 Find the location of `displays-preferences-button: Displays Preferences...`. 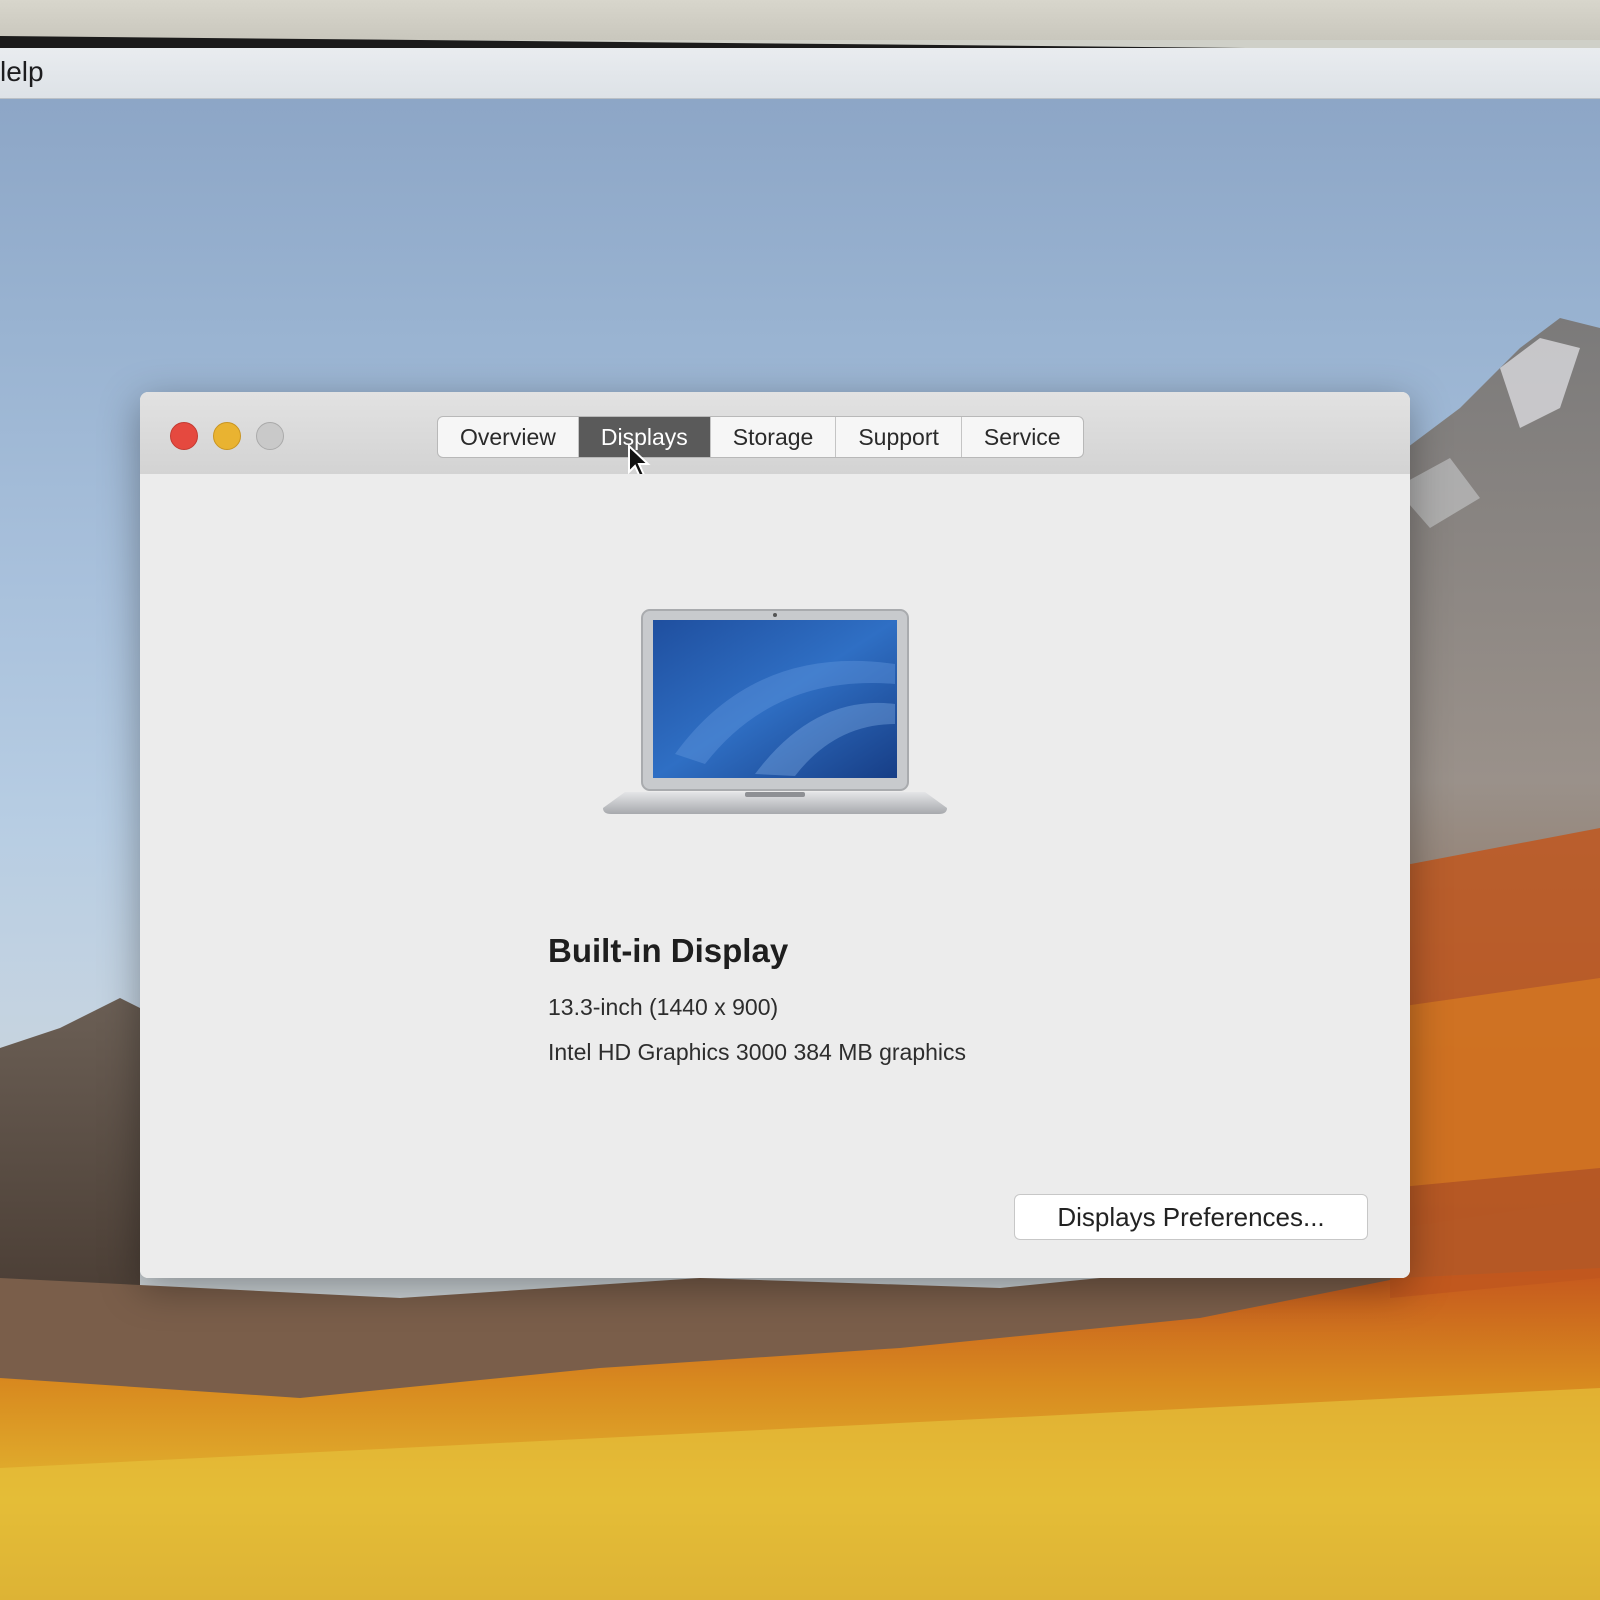

displays-preferences-button: Displays Preferences... is located at coordinates (1191, 1217).